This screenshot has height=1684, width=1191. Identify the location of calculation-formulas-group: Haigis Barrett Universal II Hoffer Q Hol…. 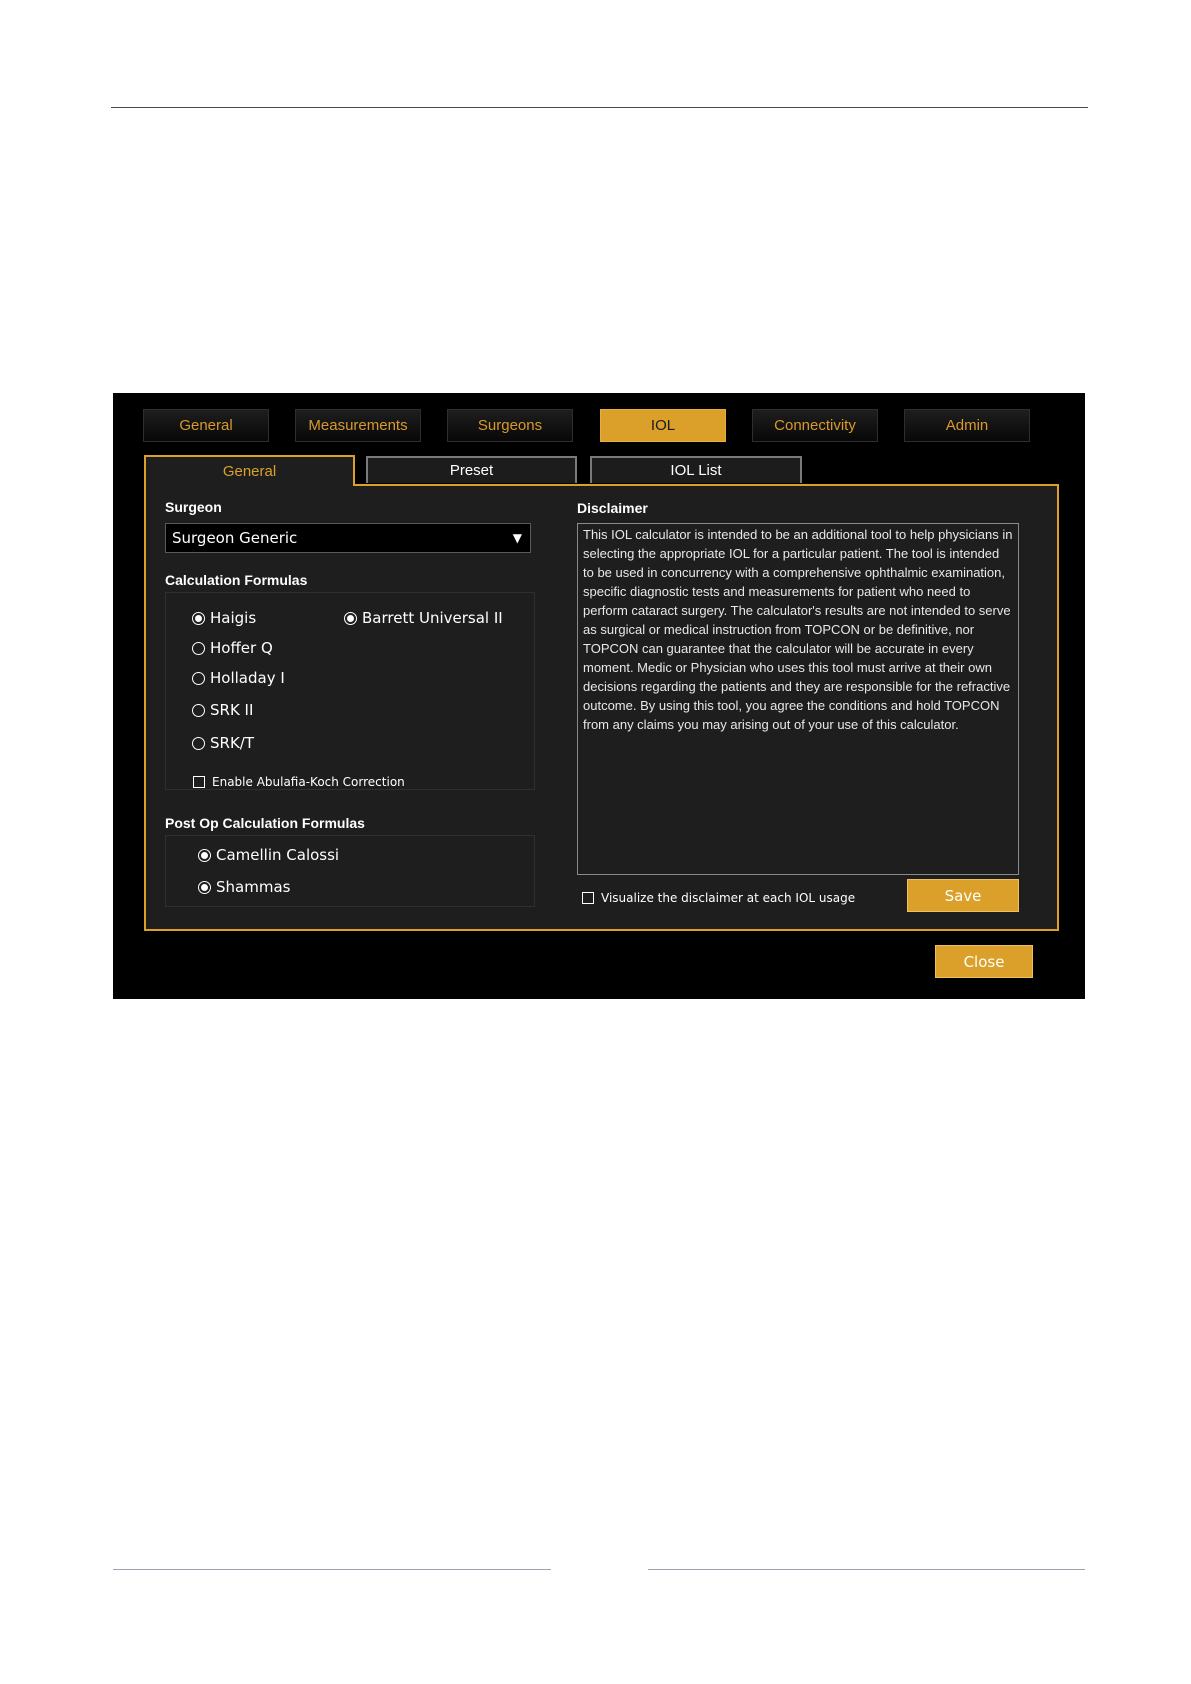
(350, 691).